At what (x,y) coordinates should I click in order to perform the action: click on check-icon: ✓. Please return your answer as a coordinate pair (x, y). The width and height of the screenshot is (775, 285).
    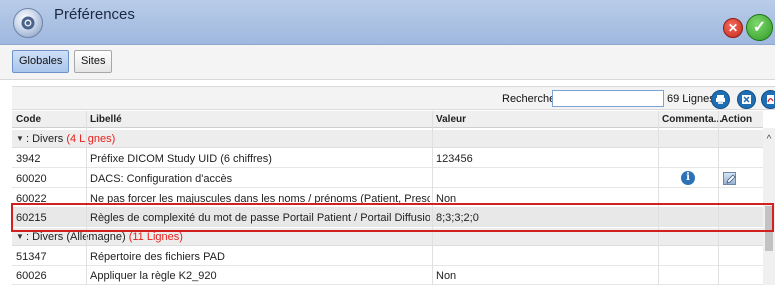
    Looking at the image, I should click on (759, 27).